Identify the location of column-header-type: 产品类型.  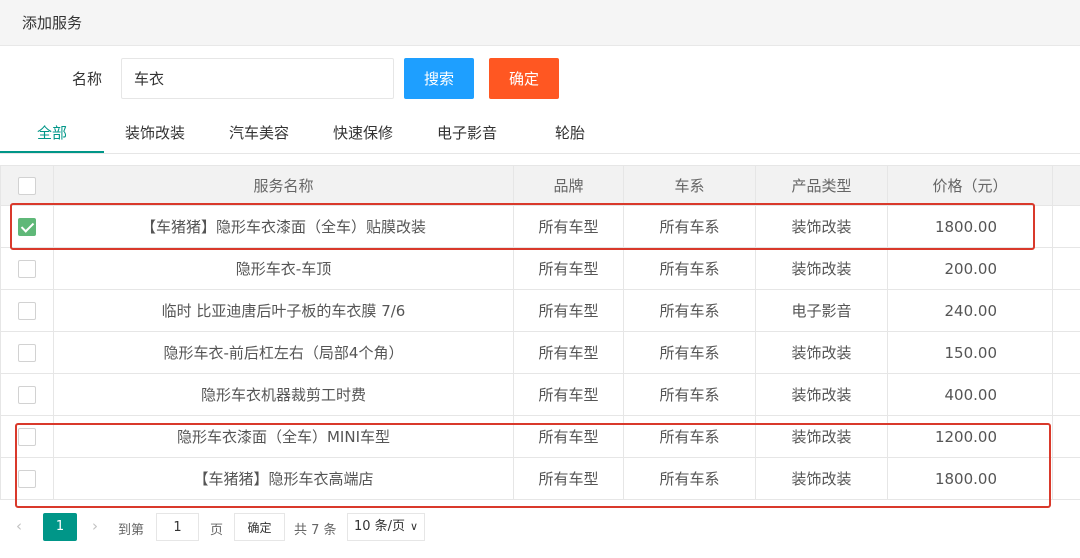
(821, 185).